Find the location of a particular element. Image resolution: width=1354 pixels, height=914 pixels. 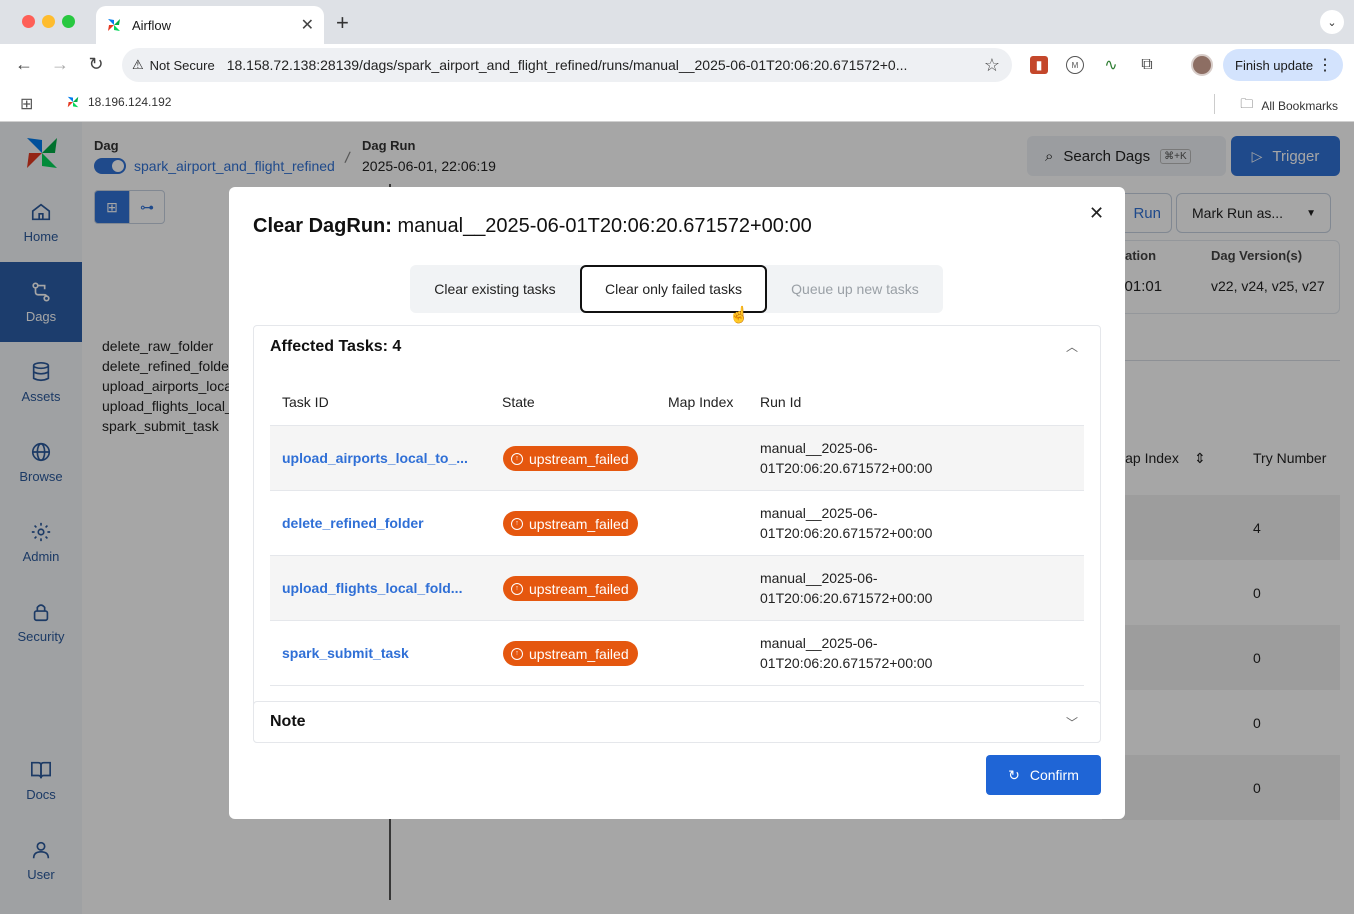

apps-grid-icon: ⊞ is located at coordinates (26, 104).